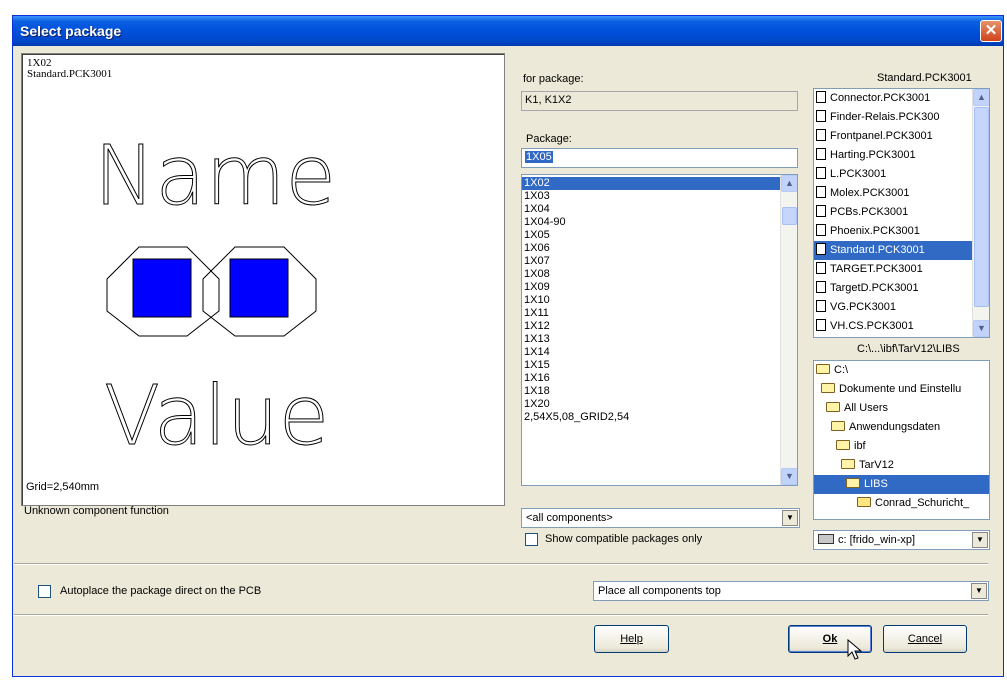 The height and width of the screenshot is (693, 1007). I want to click on autoplace-checkbox, so click(44, 591).